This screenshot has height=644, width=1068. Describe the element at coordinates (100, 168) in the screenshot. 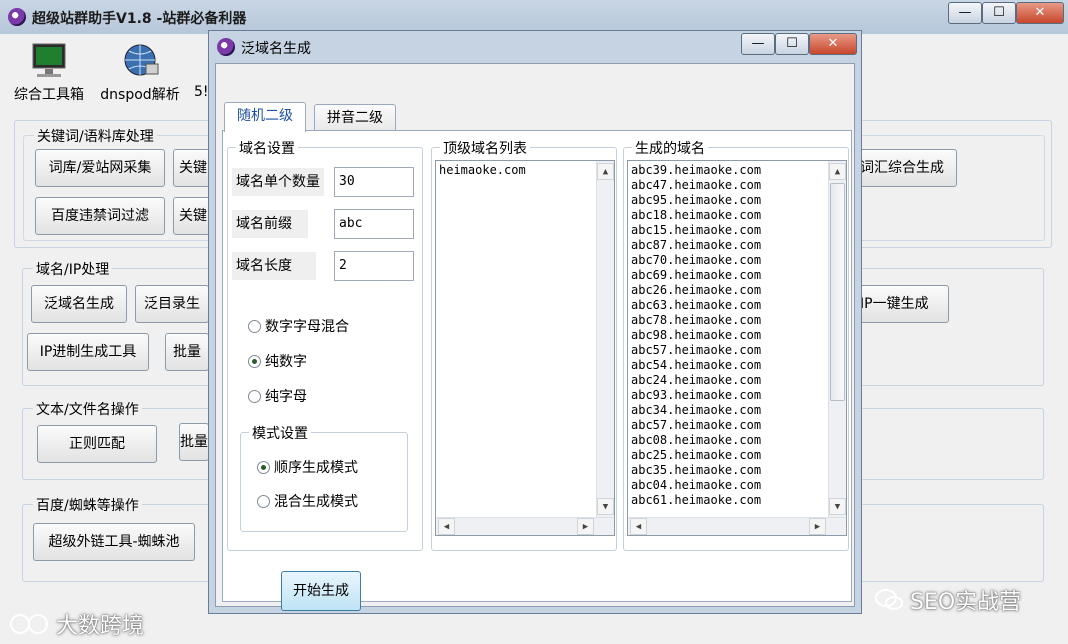

I see `ciku-collect-button: 词库/爱站网采集` at that location.